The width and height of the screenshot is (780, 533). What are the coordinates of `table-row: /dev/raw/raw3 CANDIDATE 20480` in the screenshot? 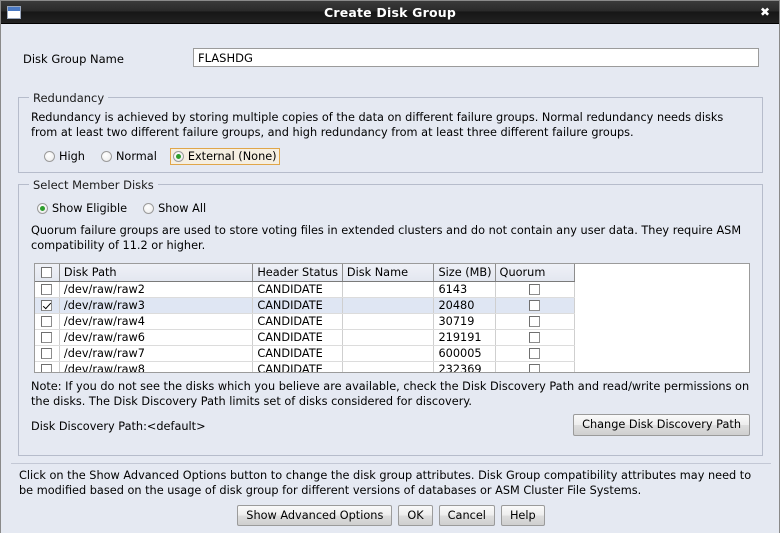 It's located at (305, 305).